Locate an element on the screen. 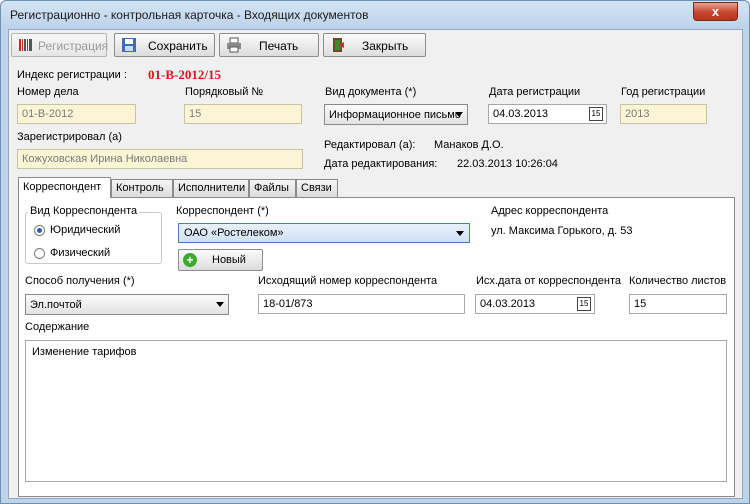 The width and height of the screenshot is (750, 504). receive-method-value: Эл.почтой is located at coordinates (56, 305).